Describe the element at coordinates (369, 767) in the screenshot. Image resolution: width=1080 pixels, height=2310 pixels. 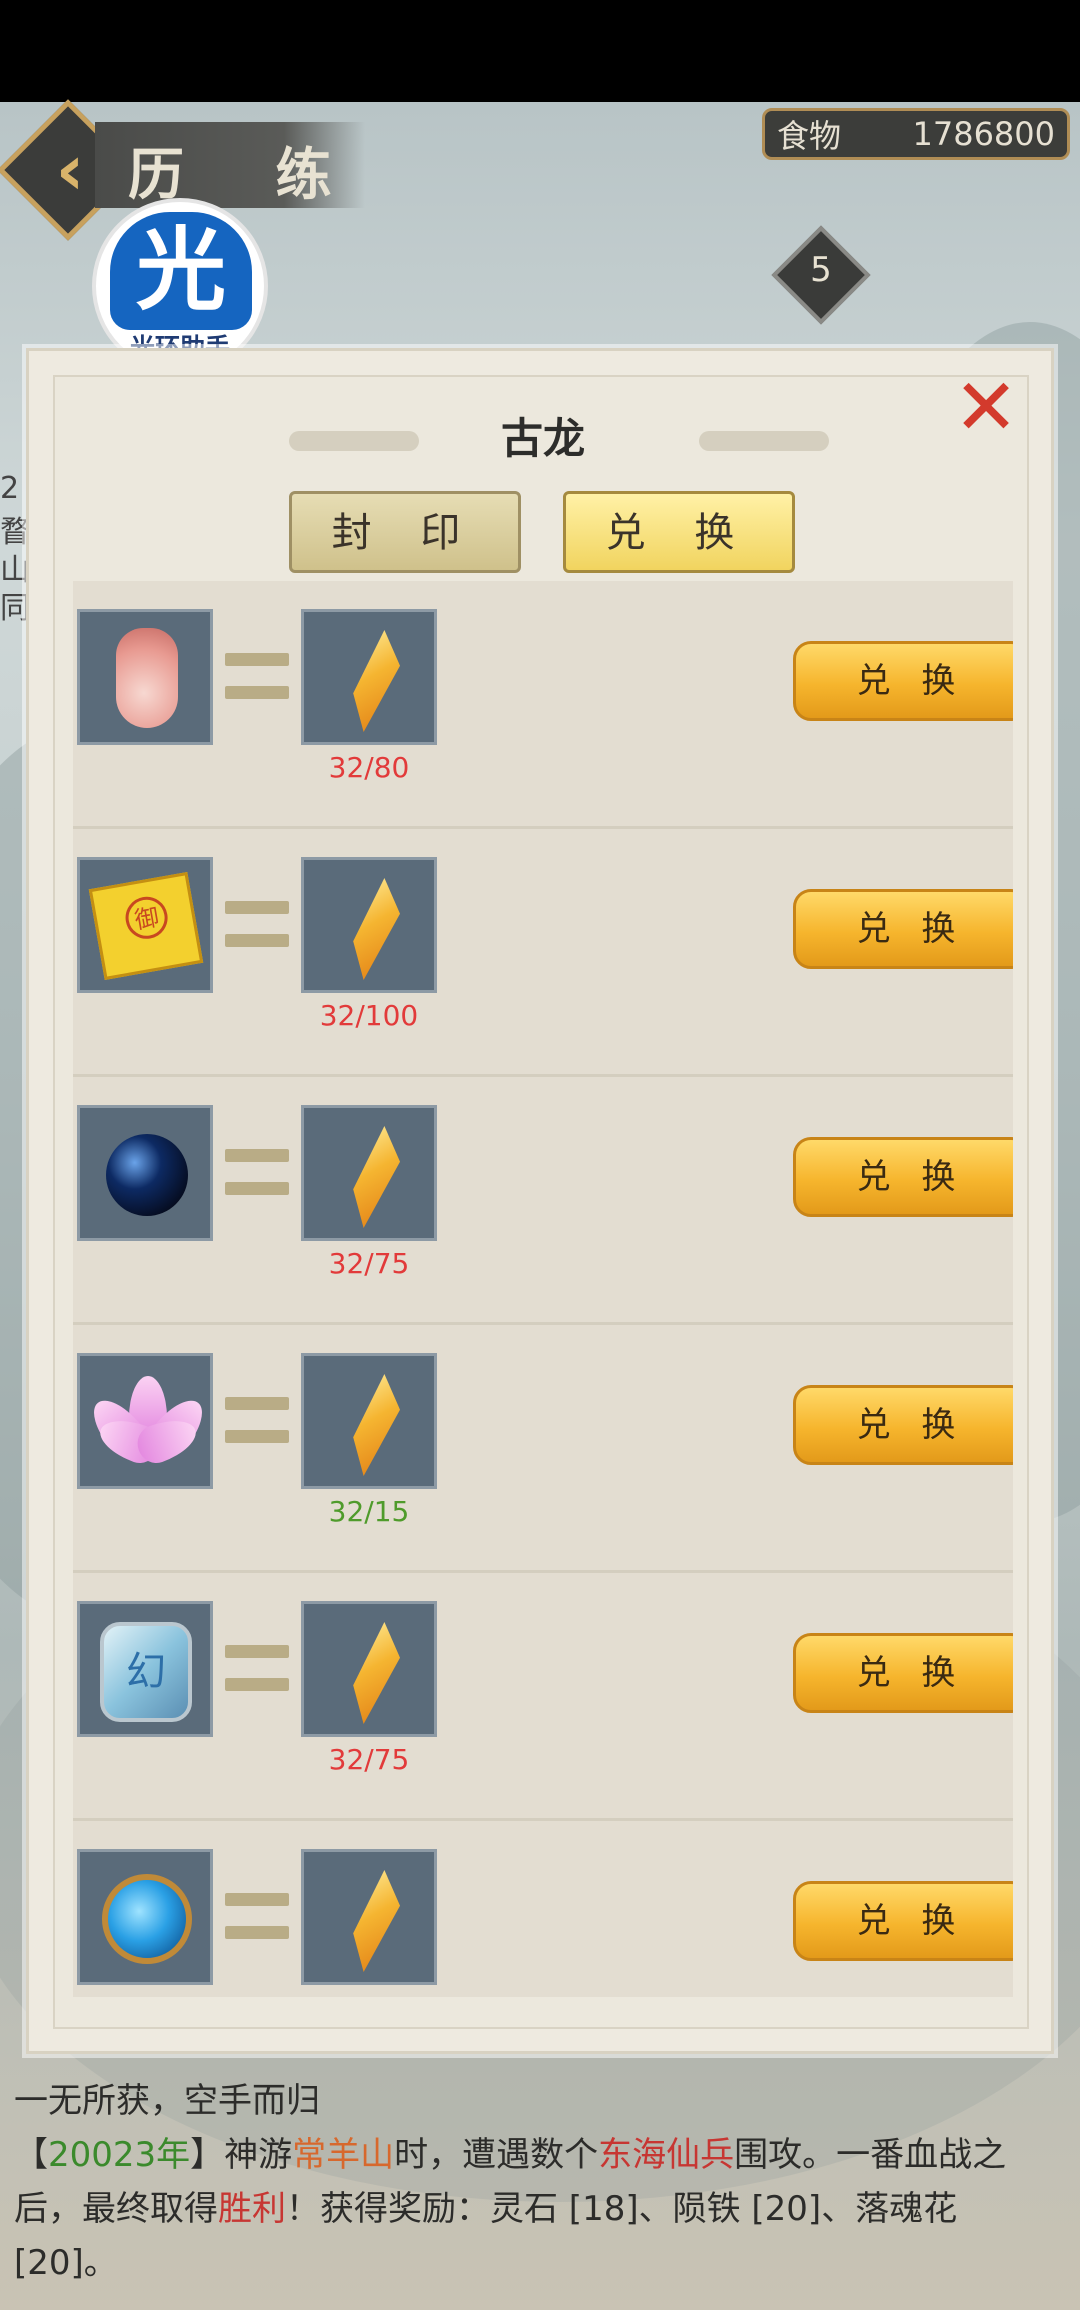
I see `exchange-ratio: 32/80` at that location.